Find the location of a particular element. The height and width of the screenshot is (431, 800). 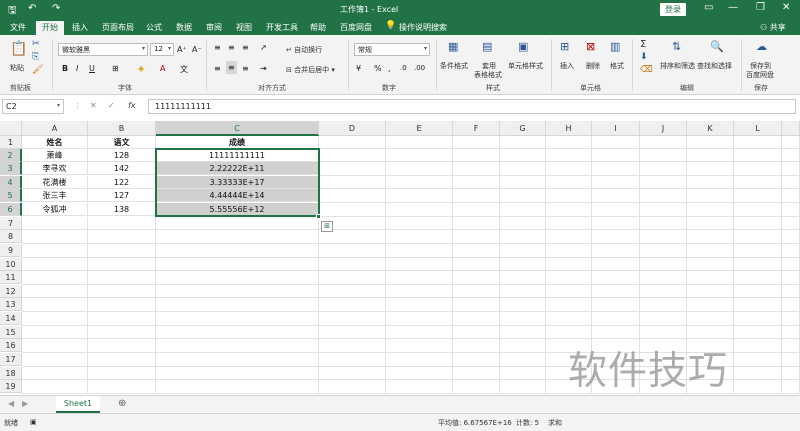

cell-B3: 142 is located at coordinates (122, 168).